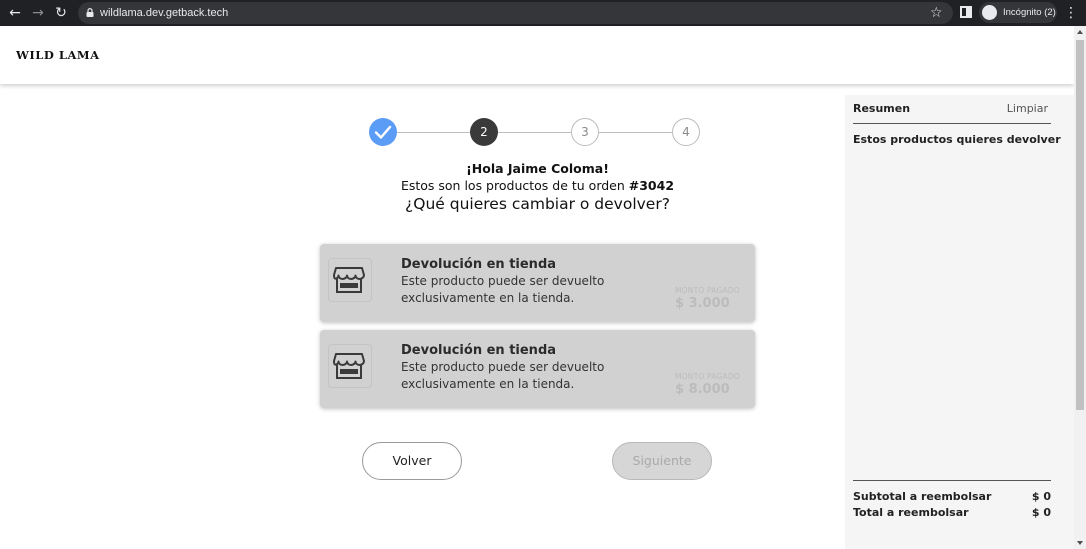  I want to click on forward-arrow-icon: →, so click(38, 13).